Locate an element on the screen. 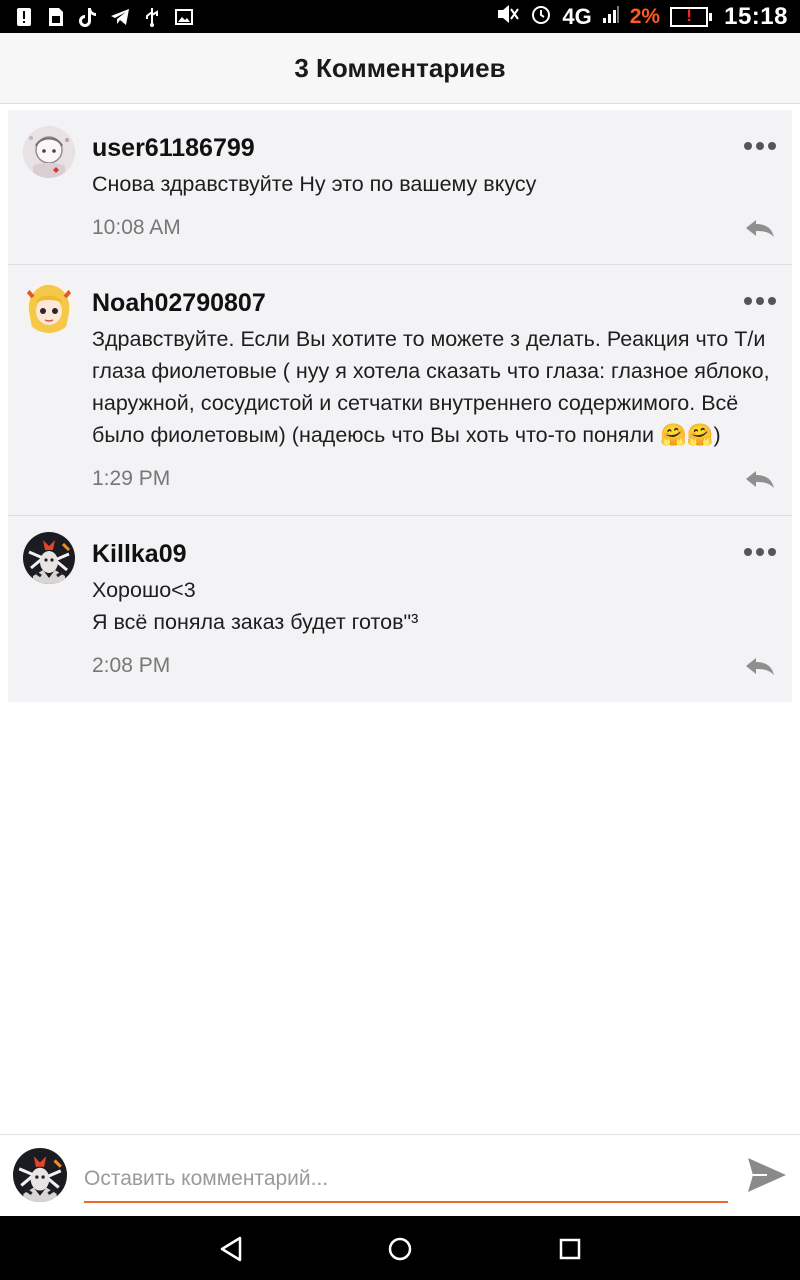  comment-time: 2:08 PM is located at coordinates (131, 665).